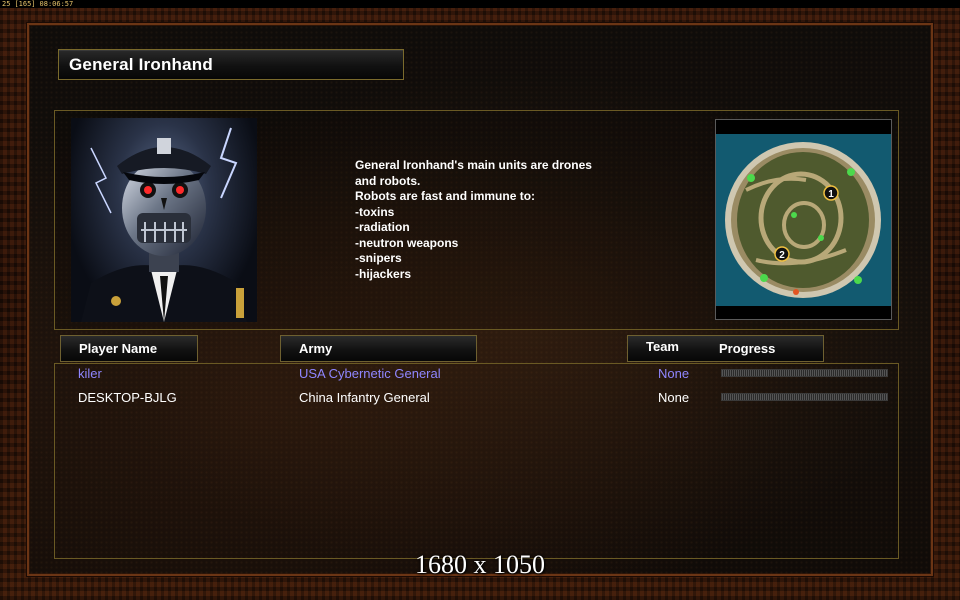 The width and height of the screenshot is (960, 600). I want to click on army-header-label: Army, so click(316, 348).